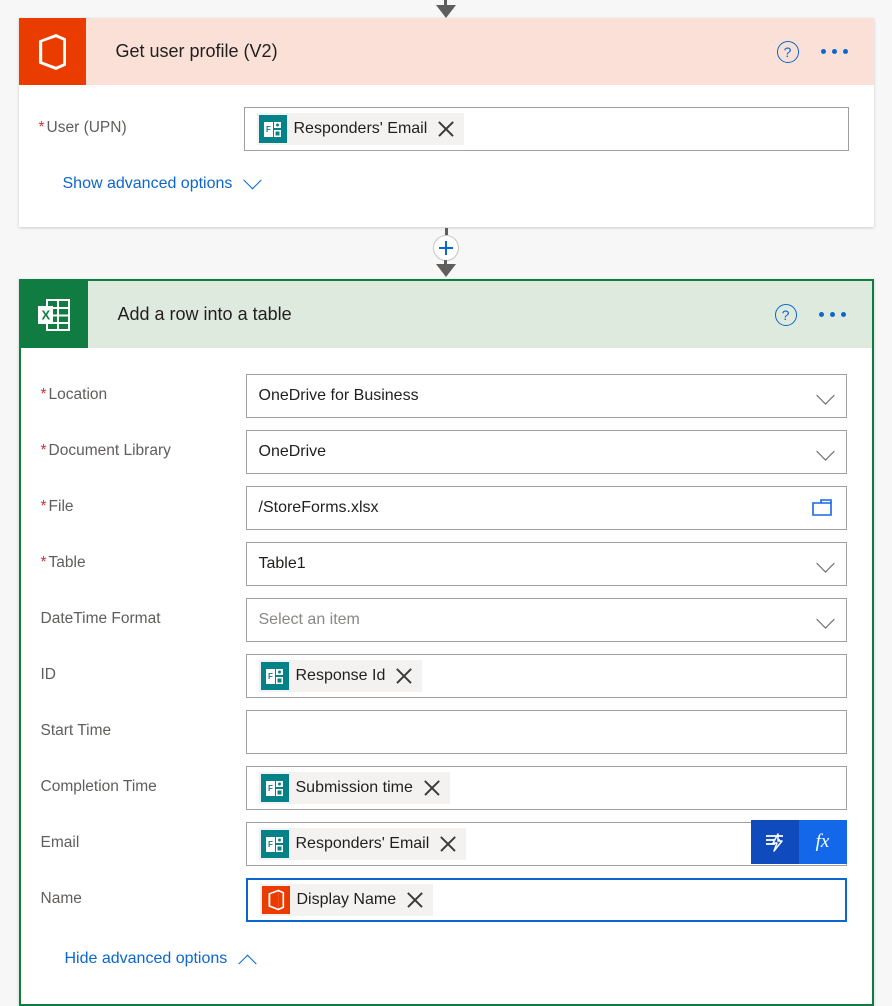 The image size is (892, 1006). Describe the element at coordinates (74, 394) in the screenshot. I see `field-label: * Location` at that location.